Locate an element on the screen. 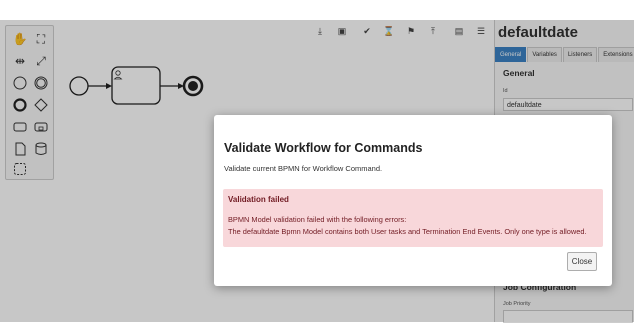 Image resolution: width=634 pixels, height=323 pixels. close-button: Close is located at coordinates (582, 261).